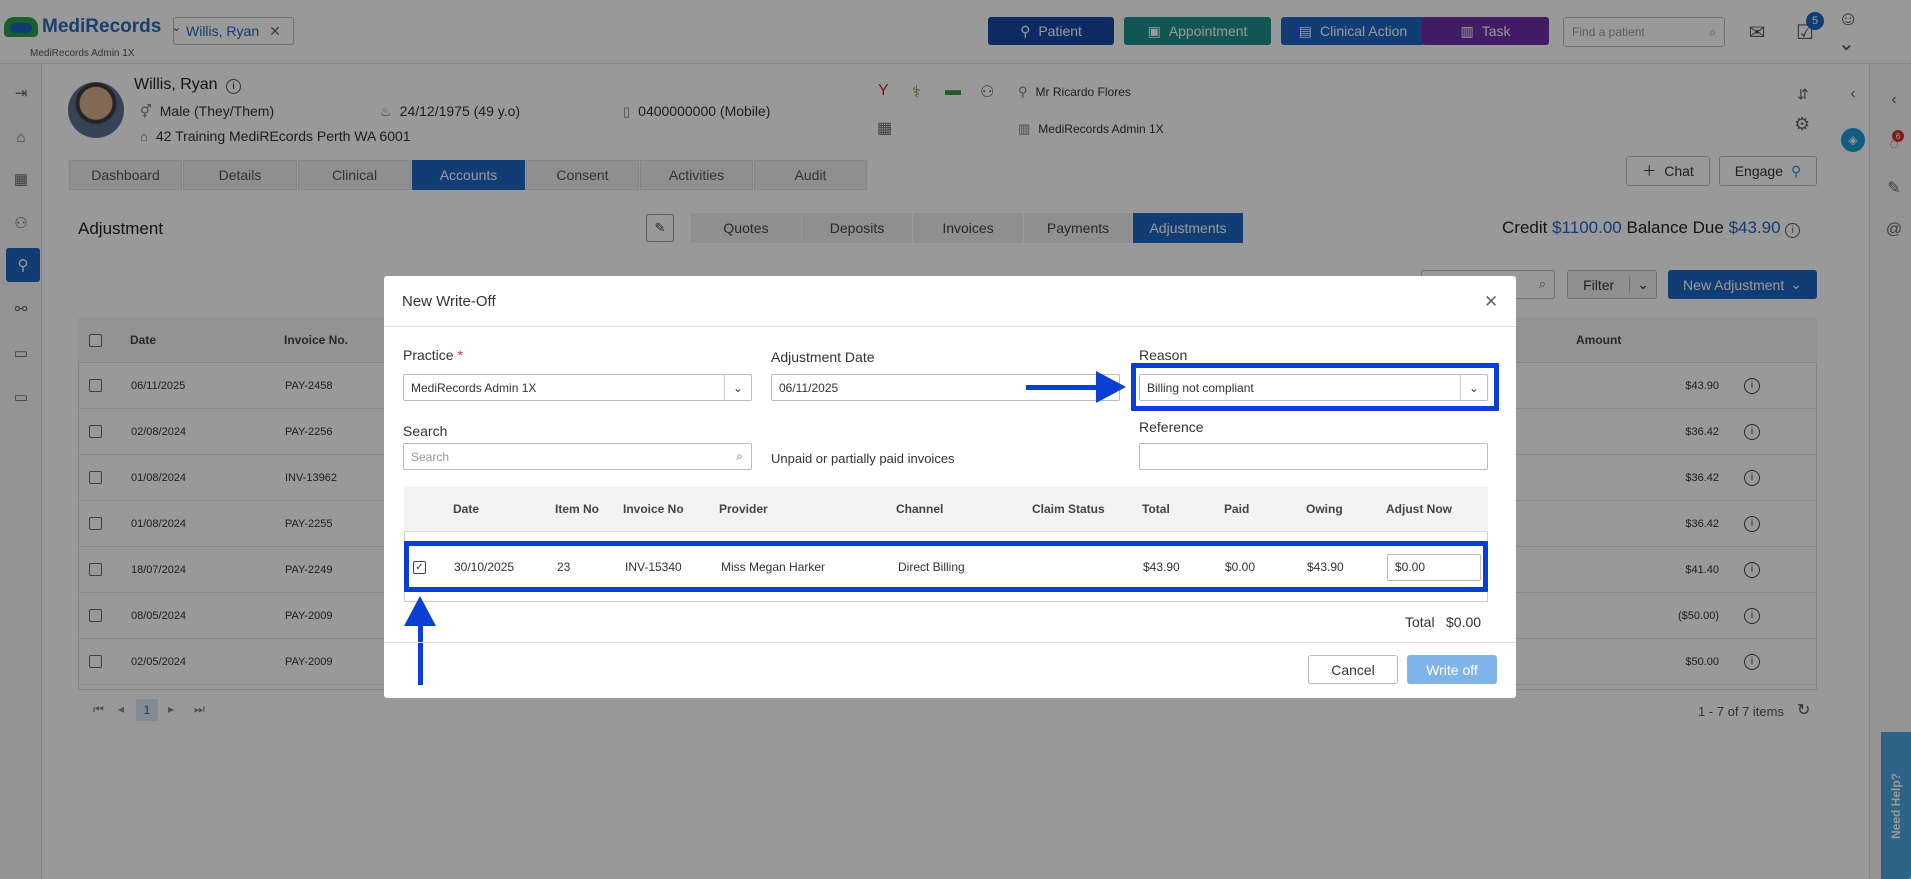 The image size is (1911, 879). Describe the element at coordinates (577, 387) in the screenshot. I see `practice-select: MediRecords Admin 1X ⌄` at that location.